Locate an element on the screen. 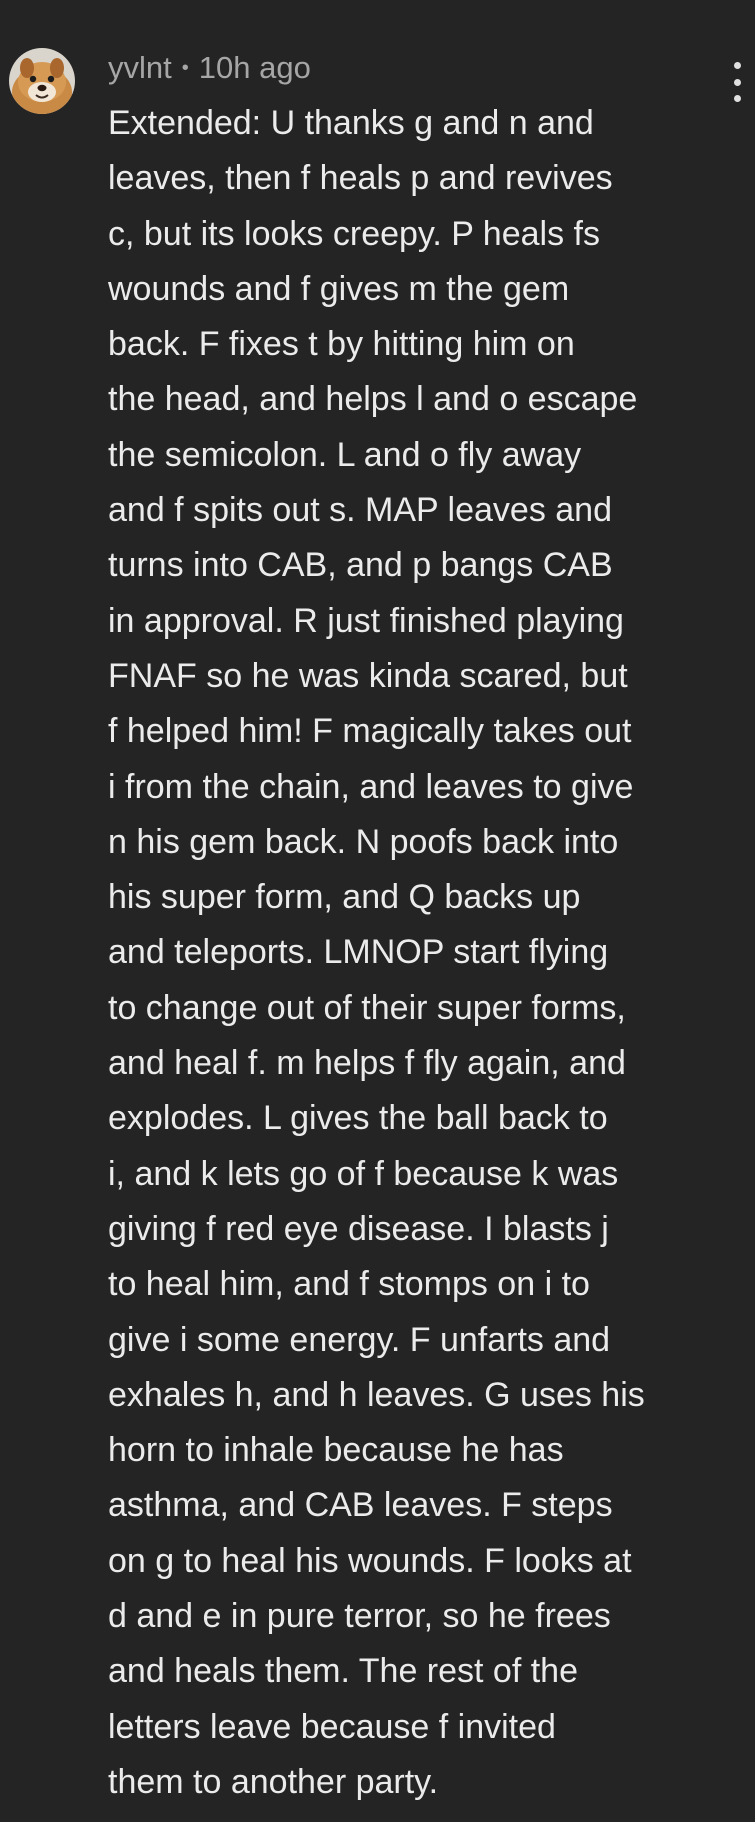 The image size is (755, 1822). comment-text-line: the semicolon. L and o fly away is located at coordinates (345, 454).